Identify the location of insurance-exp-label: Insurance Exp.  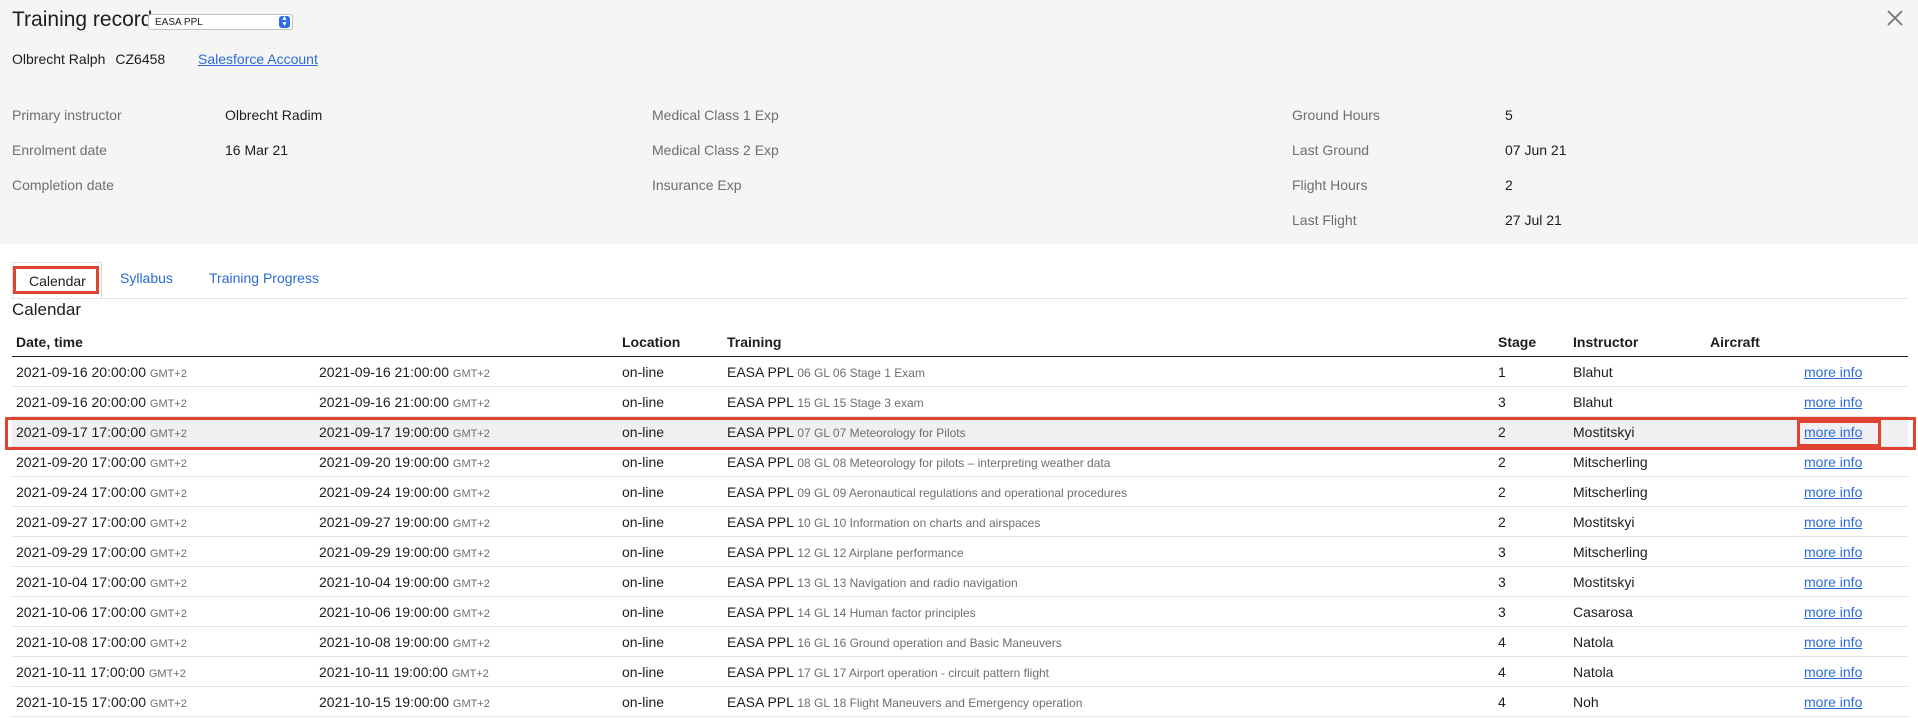
(697, 185).